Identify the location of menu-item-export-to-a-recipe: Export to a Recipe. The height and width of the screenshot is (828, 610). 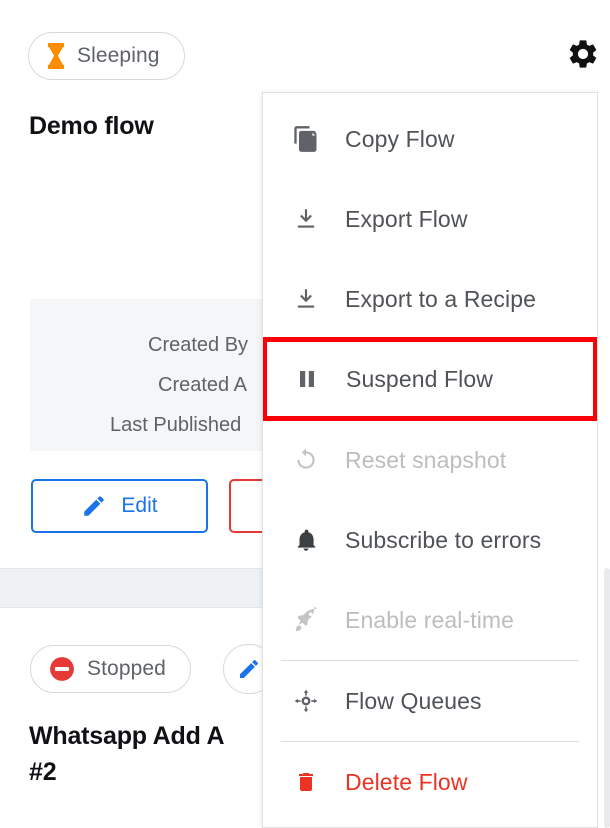
(430, 299).